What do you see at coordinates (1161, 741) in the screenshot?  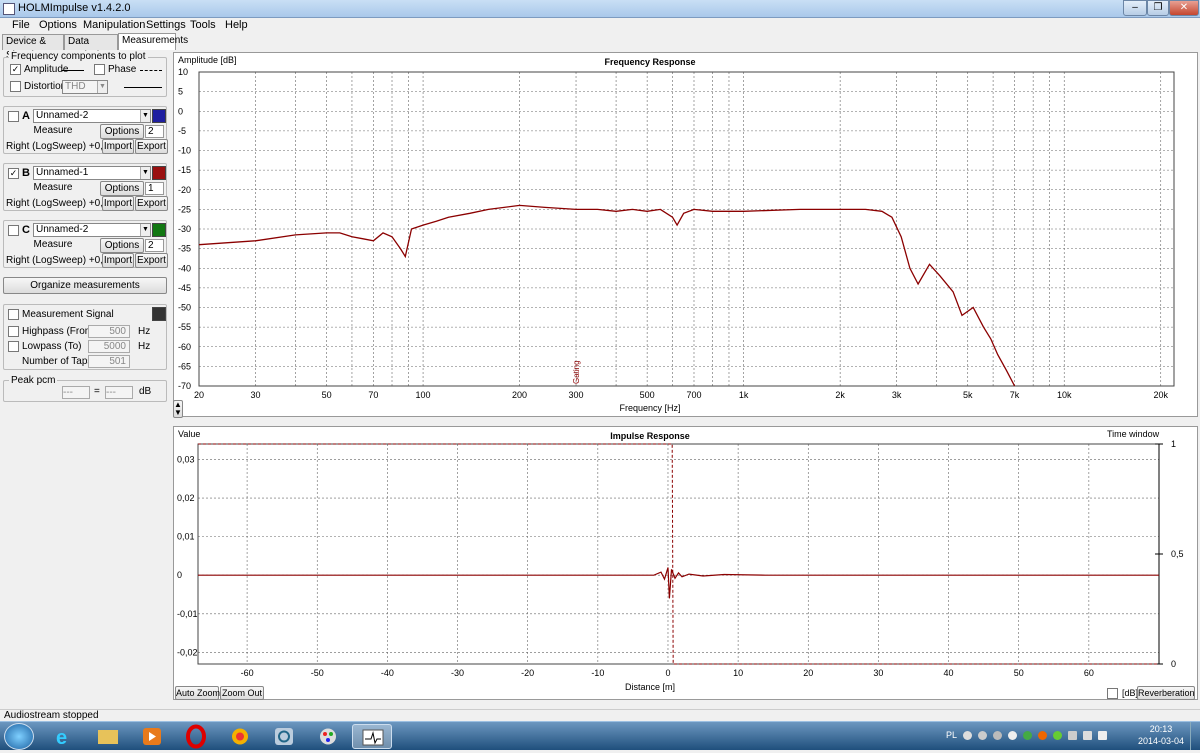 I see `clock-date: 2014-03-04` at bounding box center [1161, 741].